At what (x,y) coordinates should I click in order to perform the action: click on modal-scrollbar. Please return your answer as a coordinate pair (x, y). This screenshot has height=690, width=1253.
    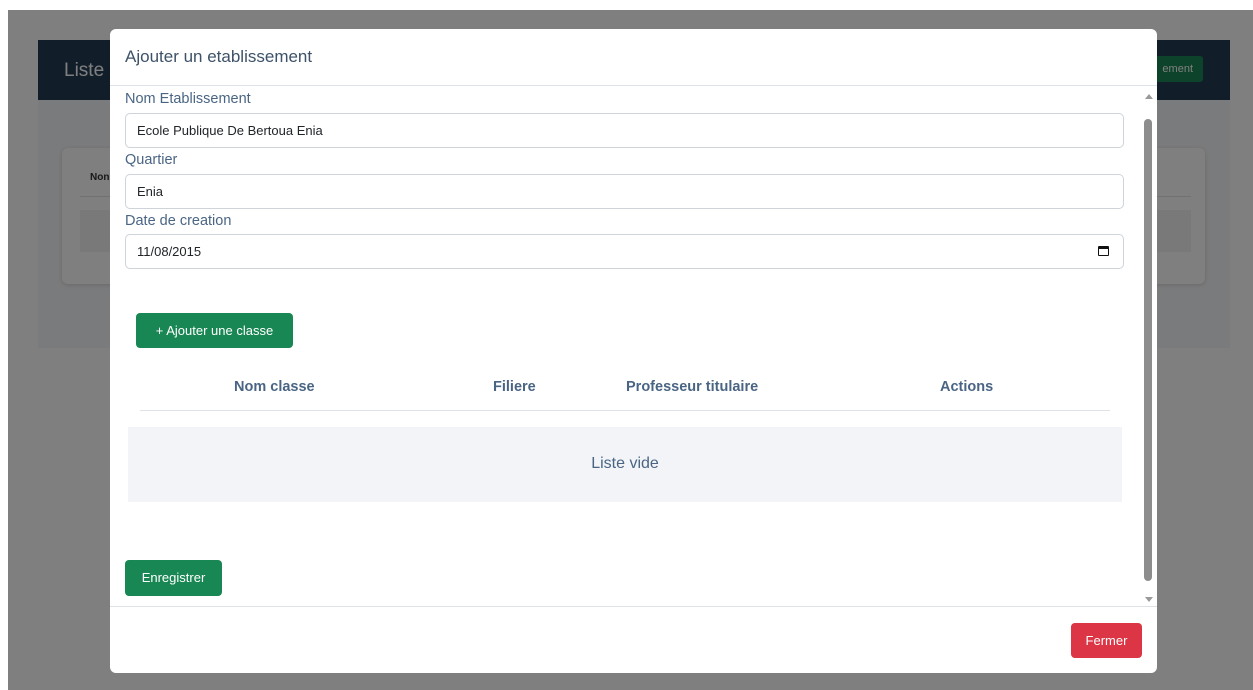
    Looking at the image, I should click on (1148, 346).